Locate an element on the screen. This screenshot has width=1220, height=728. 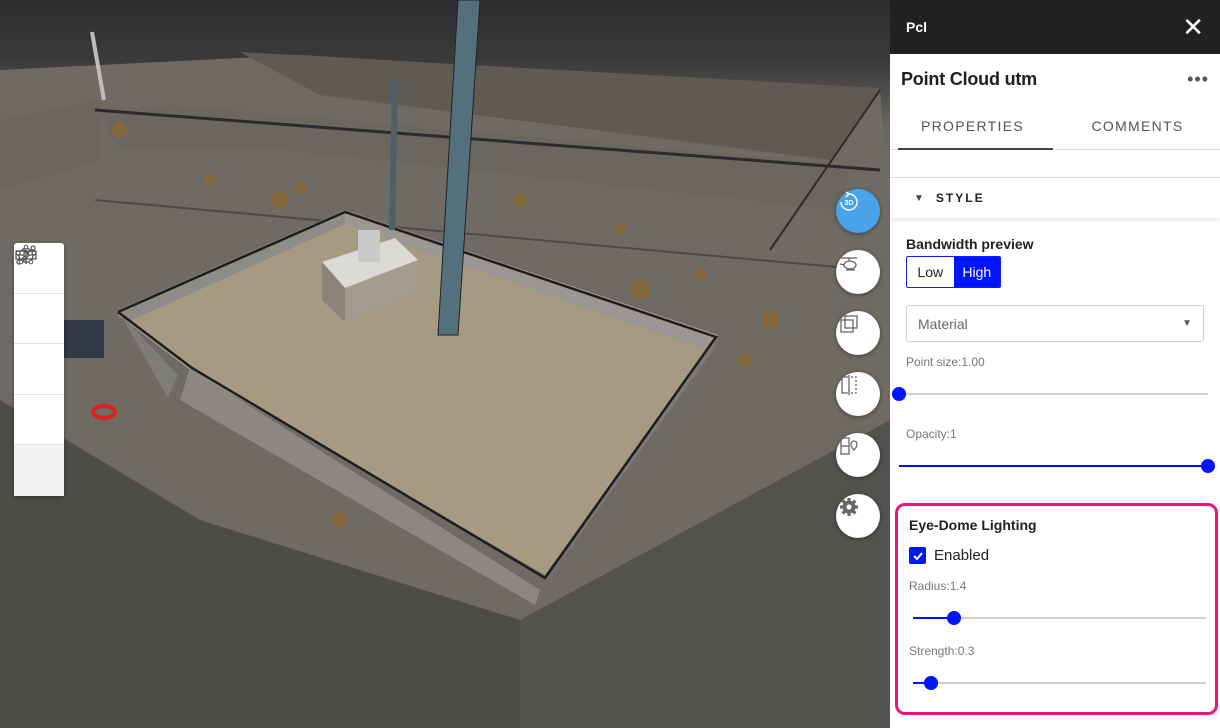
bandwidth-toggle: Low High is located at coordinates (953, 272).